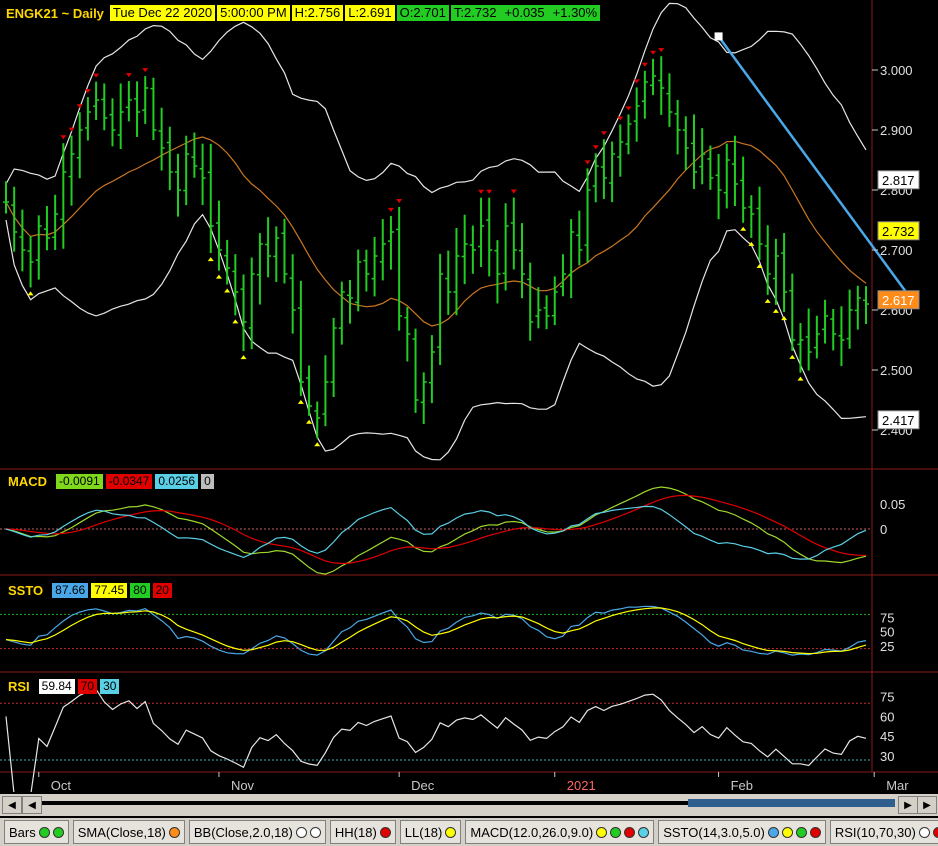  Describe the element at coordinates (898, 420) in the screenshot. I see `price-marker-label: 2.417` at that location.